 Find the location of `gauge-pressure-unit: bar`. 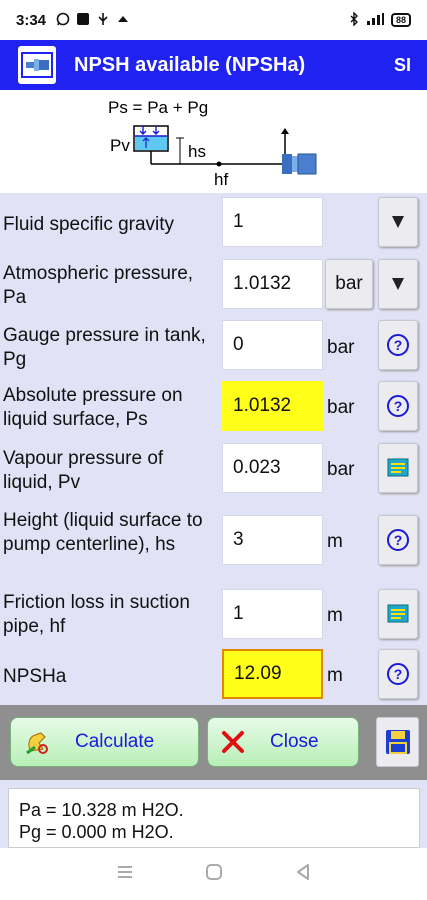

gauge-pressure-unit: bar is located at coordinates (341, 347).